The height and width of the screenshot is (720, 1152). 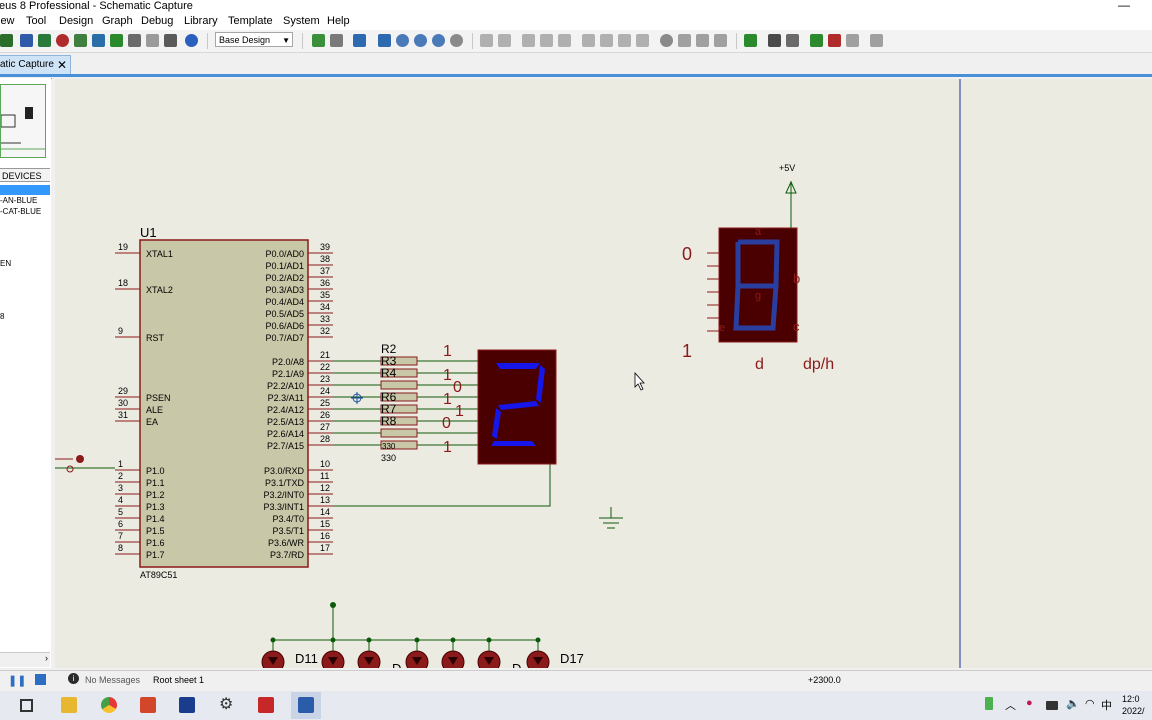 What do you see at coordinates (116, 40) in the screenshot?
I see `gerber-icon` at bounding box center [116, 40].